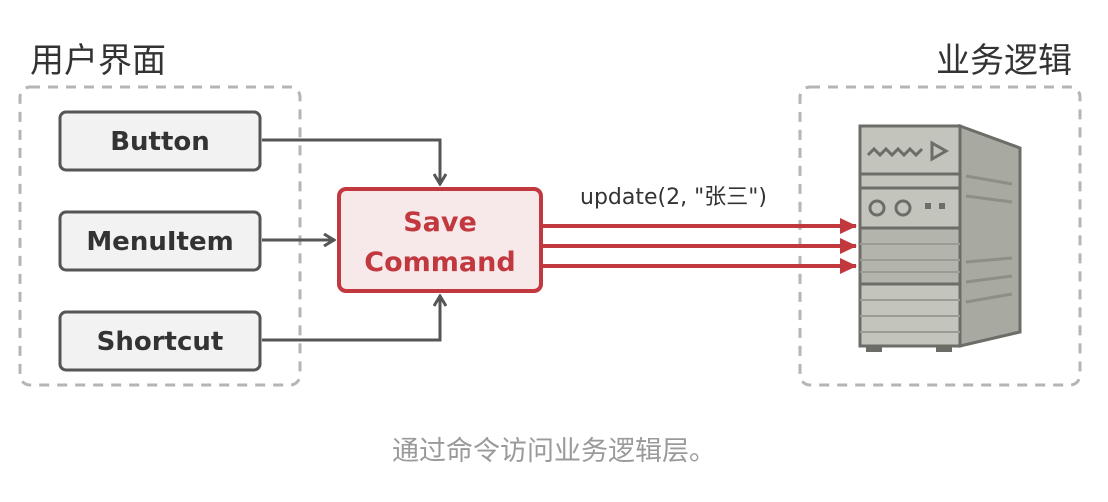 This screenshot has width=1108, height=502. Describe the element at coordinates (673, 197) in the screenshot. I see `update-call-label: update(2, "张三")` at that location.